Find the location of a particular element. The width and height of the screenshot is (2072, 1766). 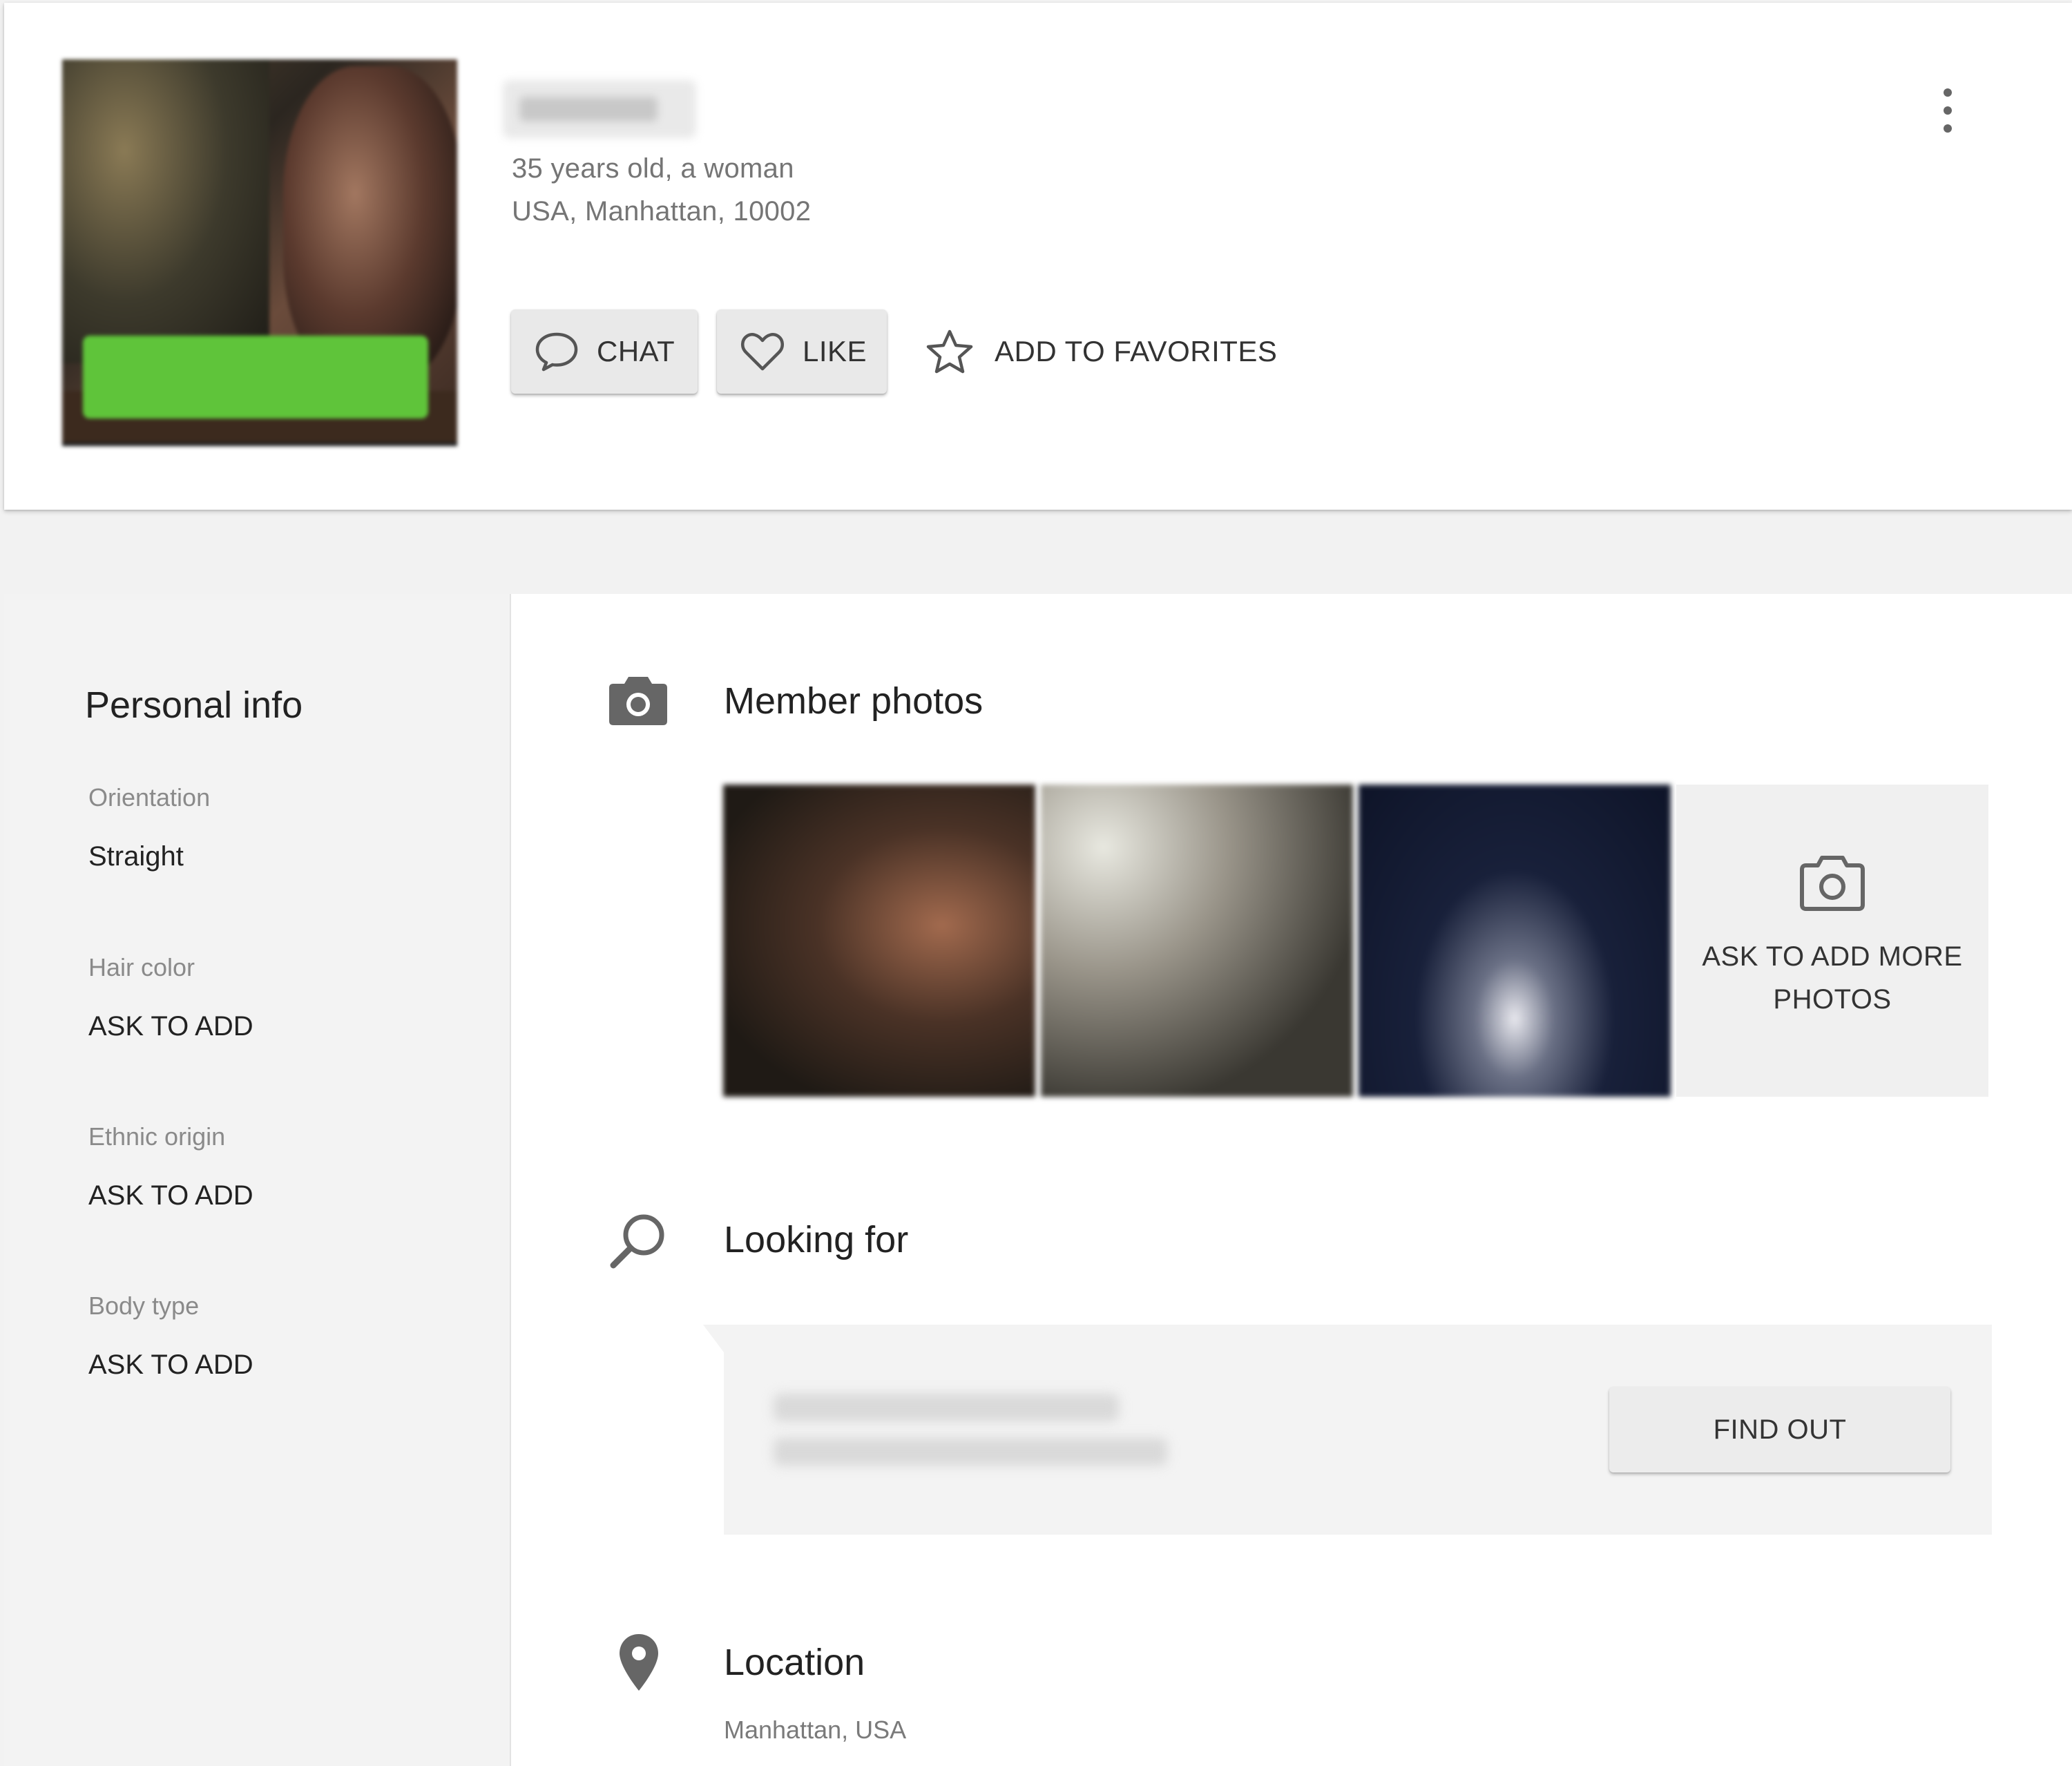

profile-location-line: USA, Manhattan, 10002 is located at coordinates (662, 211).